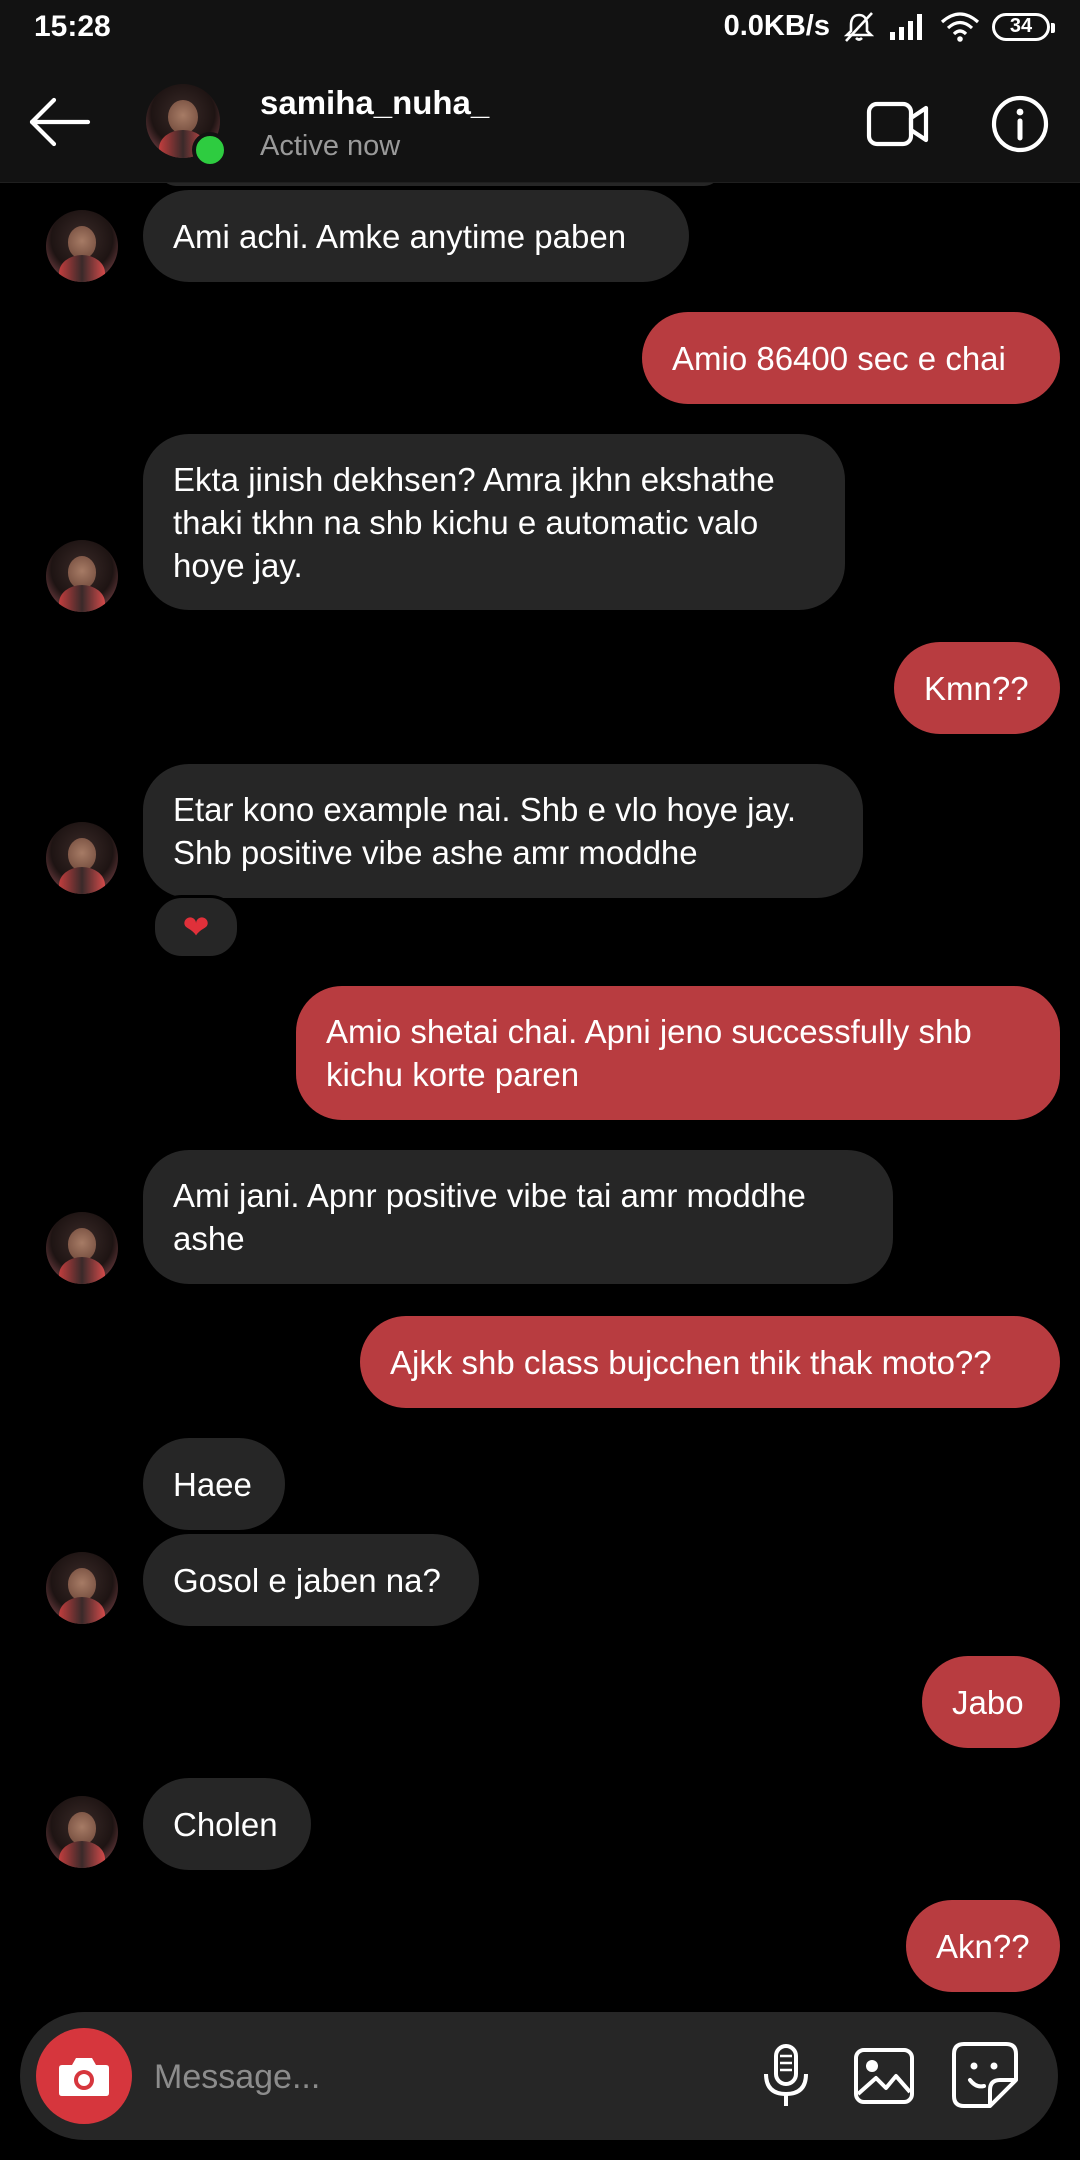 Image resolution: width=1080 pixels, height=2160 pixels. Describe the element at coordinates (311, 1580) in the screenshot. I see `incoming-message: Gosol e jaben na?` at that location.